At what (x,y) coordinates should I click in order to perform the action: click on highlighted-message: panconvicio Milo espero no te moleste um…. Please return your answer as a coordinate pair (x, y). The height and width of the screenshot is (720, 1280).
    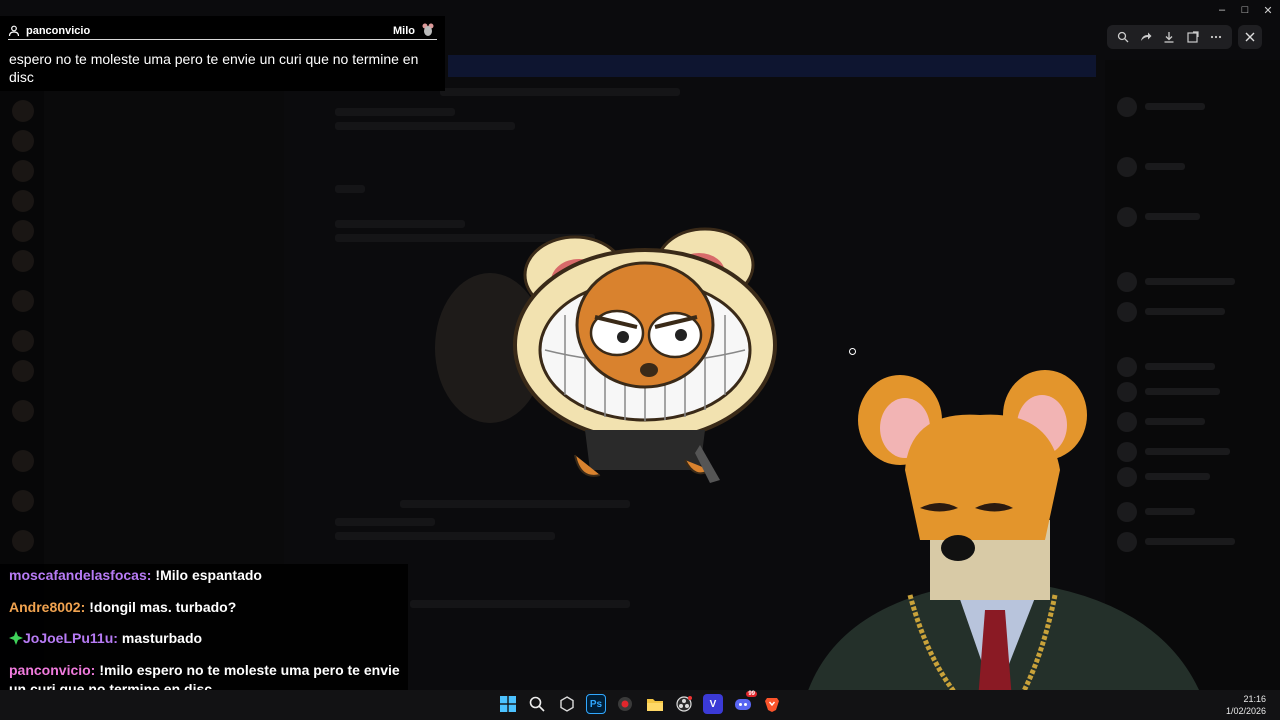
    Looking at the image, I should click on (222, 53).